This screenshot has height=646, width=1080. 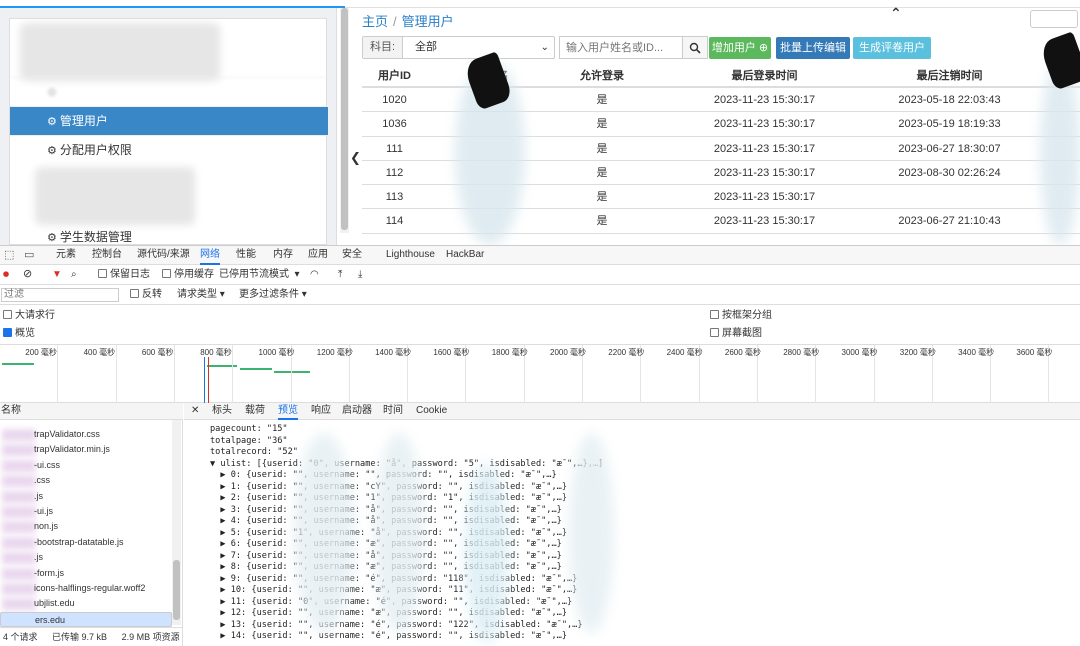 I want to click on more-filters-dropdown: 更多过滤条件 ▾, so click(x=273, y=295).